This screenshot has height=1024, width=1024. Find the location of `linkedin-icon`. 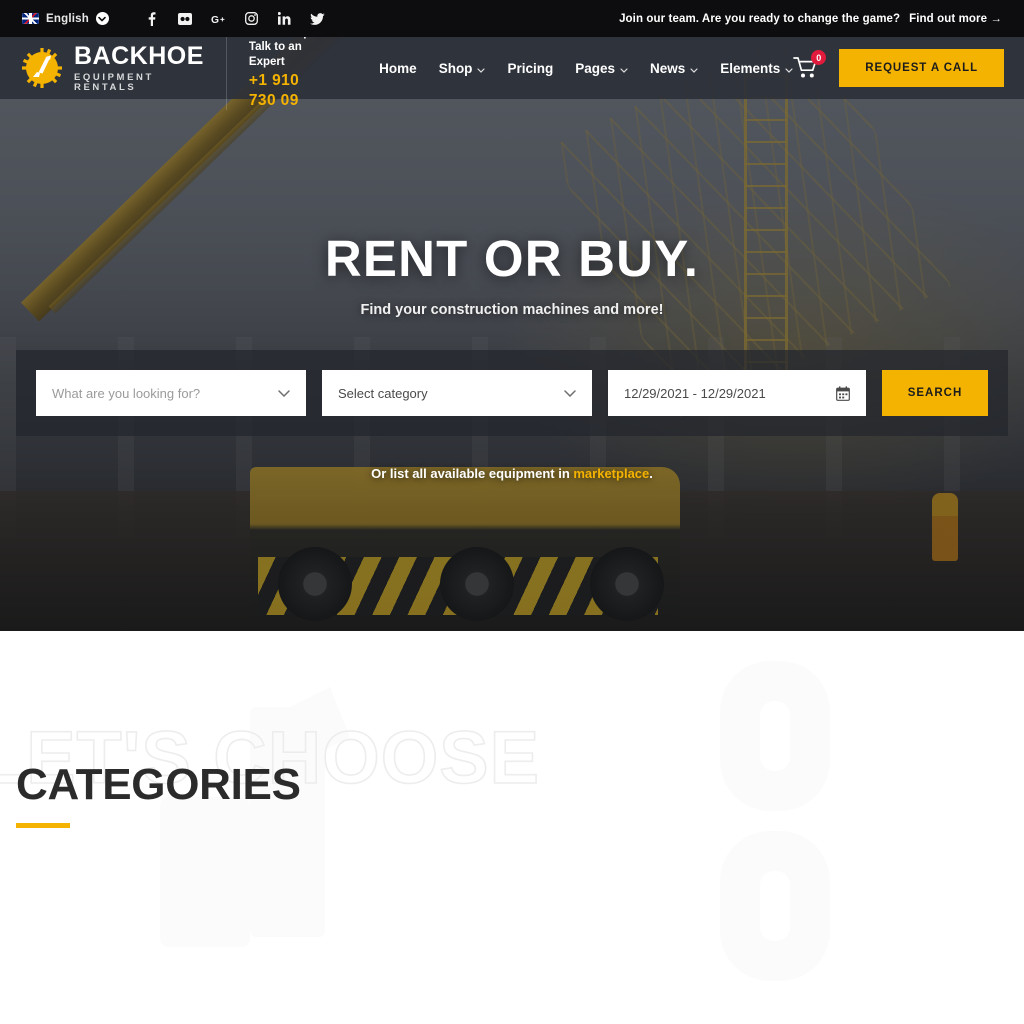

linkedin-icon is located at coordinates (284, 18).